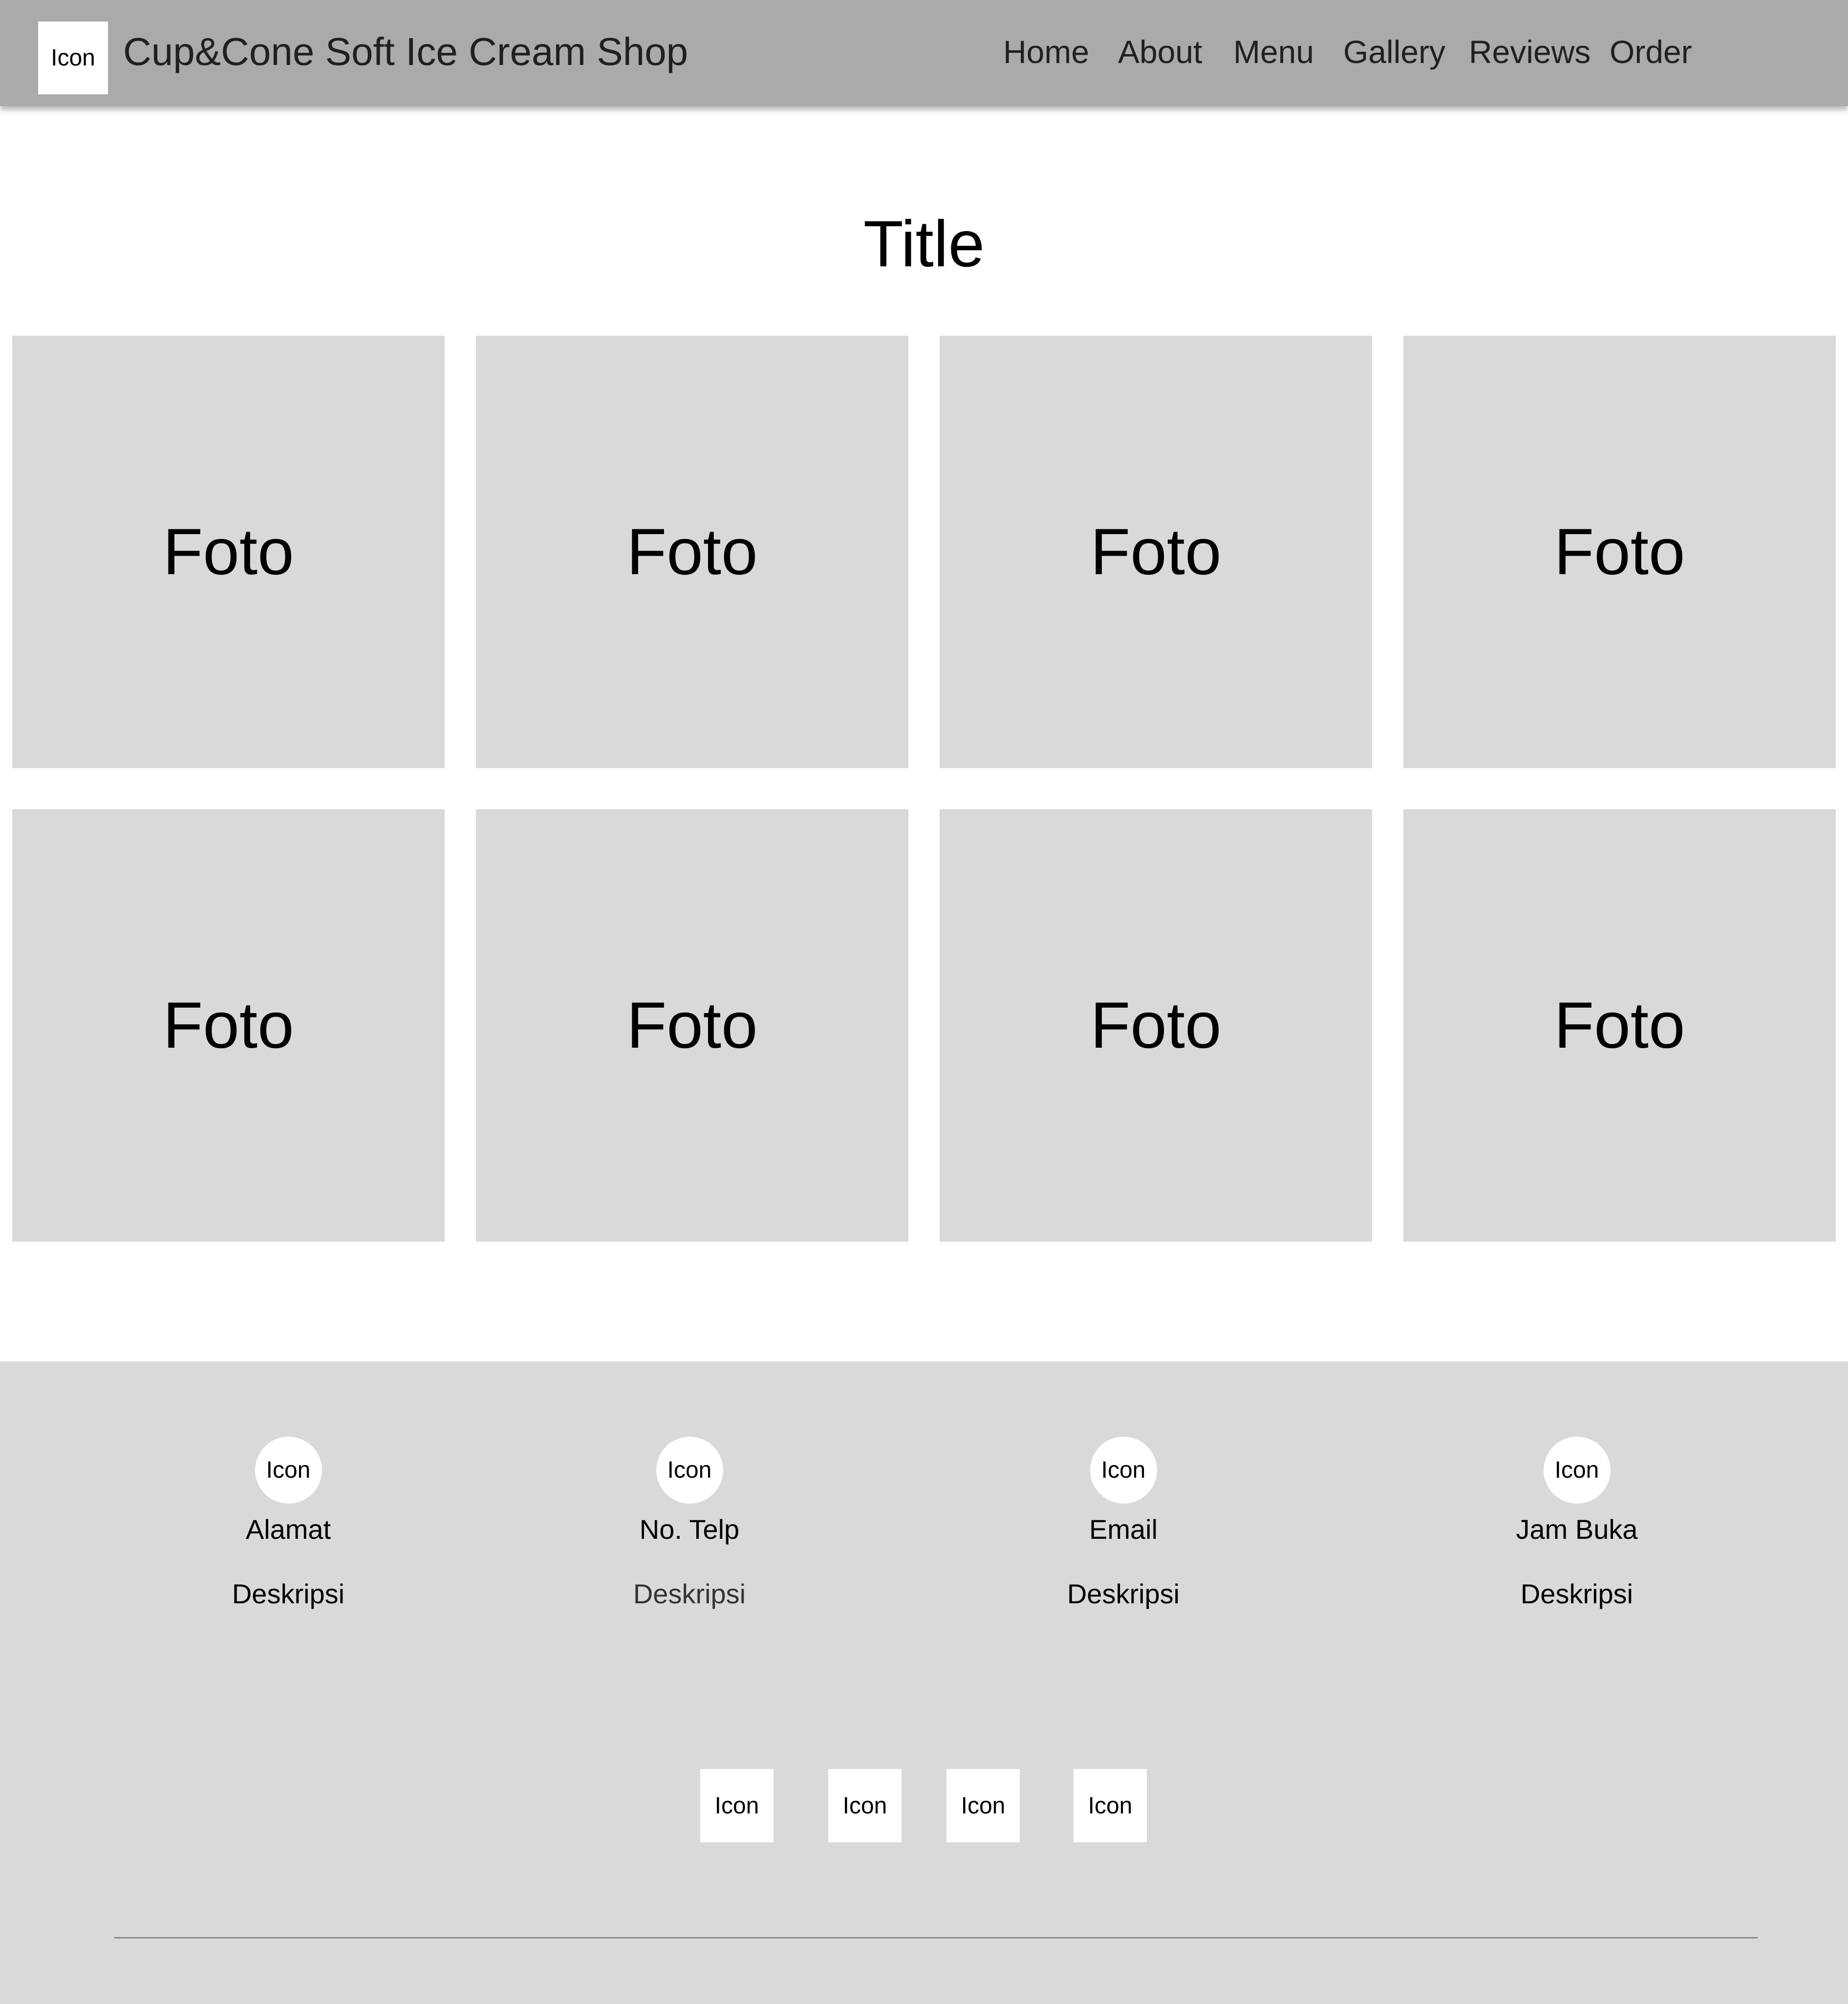 This screenshot has height=2004, width=1848. What do you see at coordinates (1123, 1529) in the screenshot?
I see `contact-label: Email` at bounding box center [1123, 1529].